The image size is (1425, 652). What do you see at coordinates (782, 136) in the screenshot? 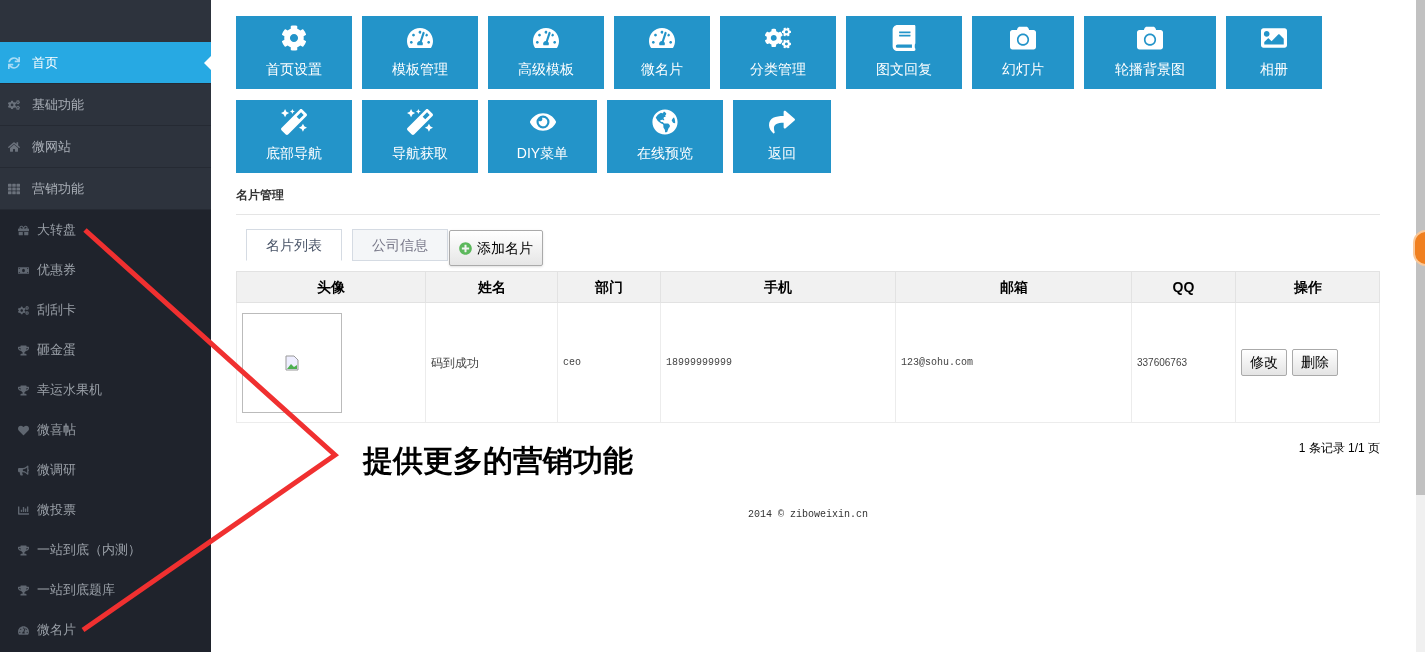
I see `shortcut-tile: 返回` at bounding box center [782, 136].